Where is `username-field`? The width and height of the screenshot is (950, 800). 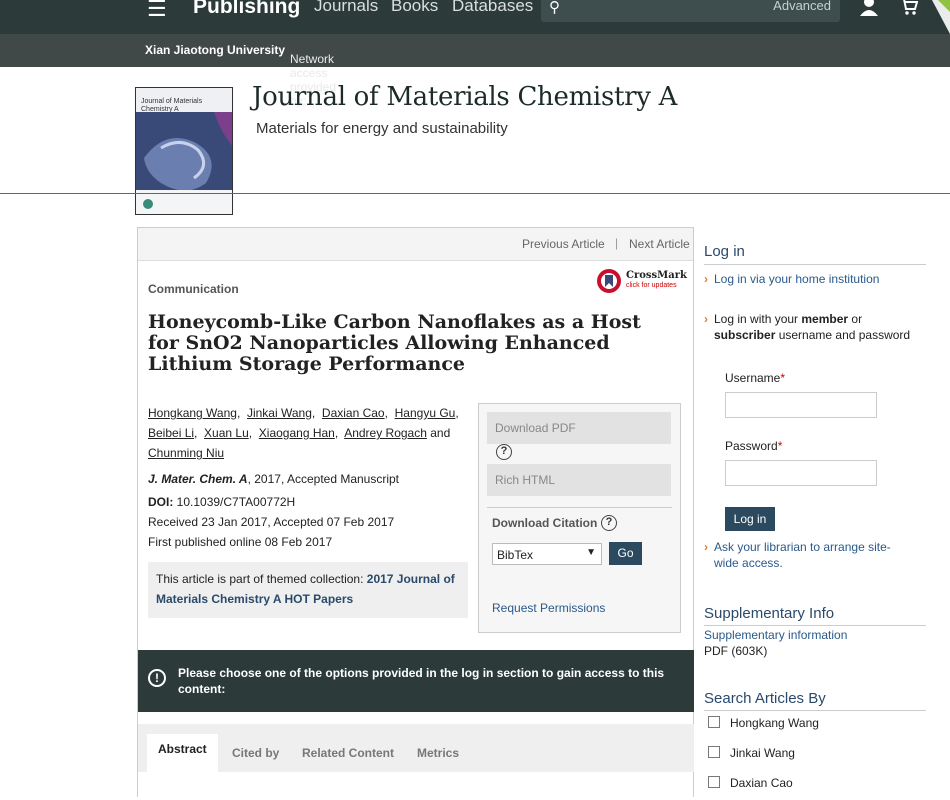
username-field is located at coordinates (801, 405).